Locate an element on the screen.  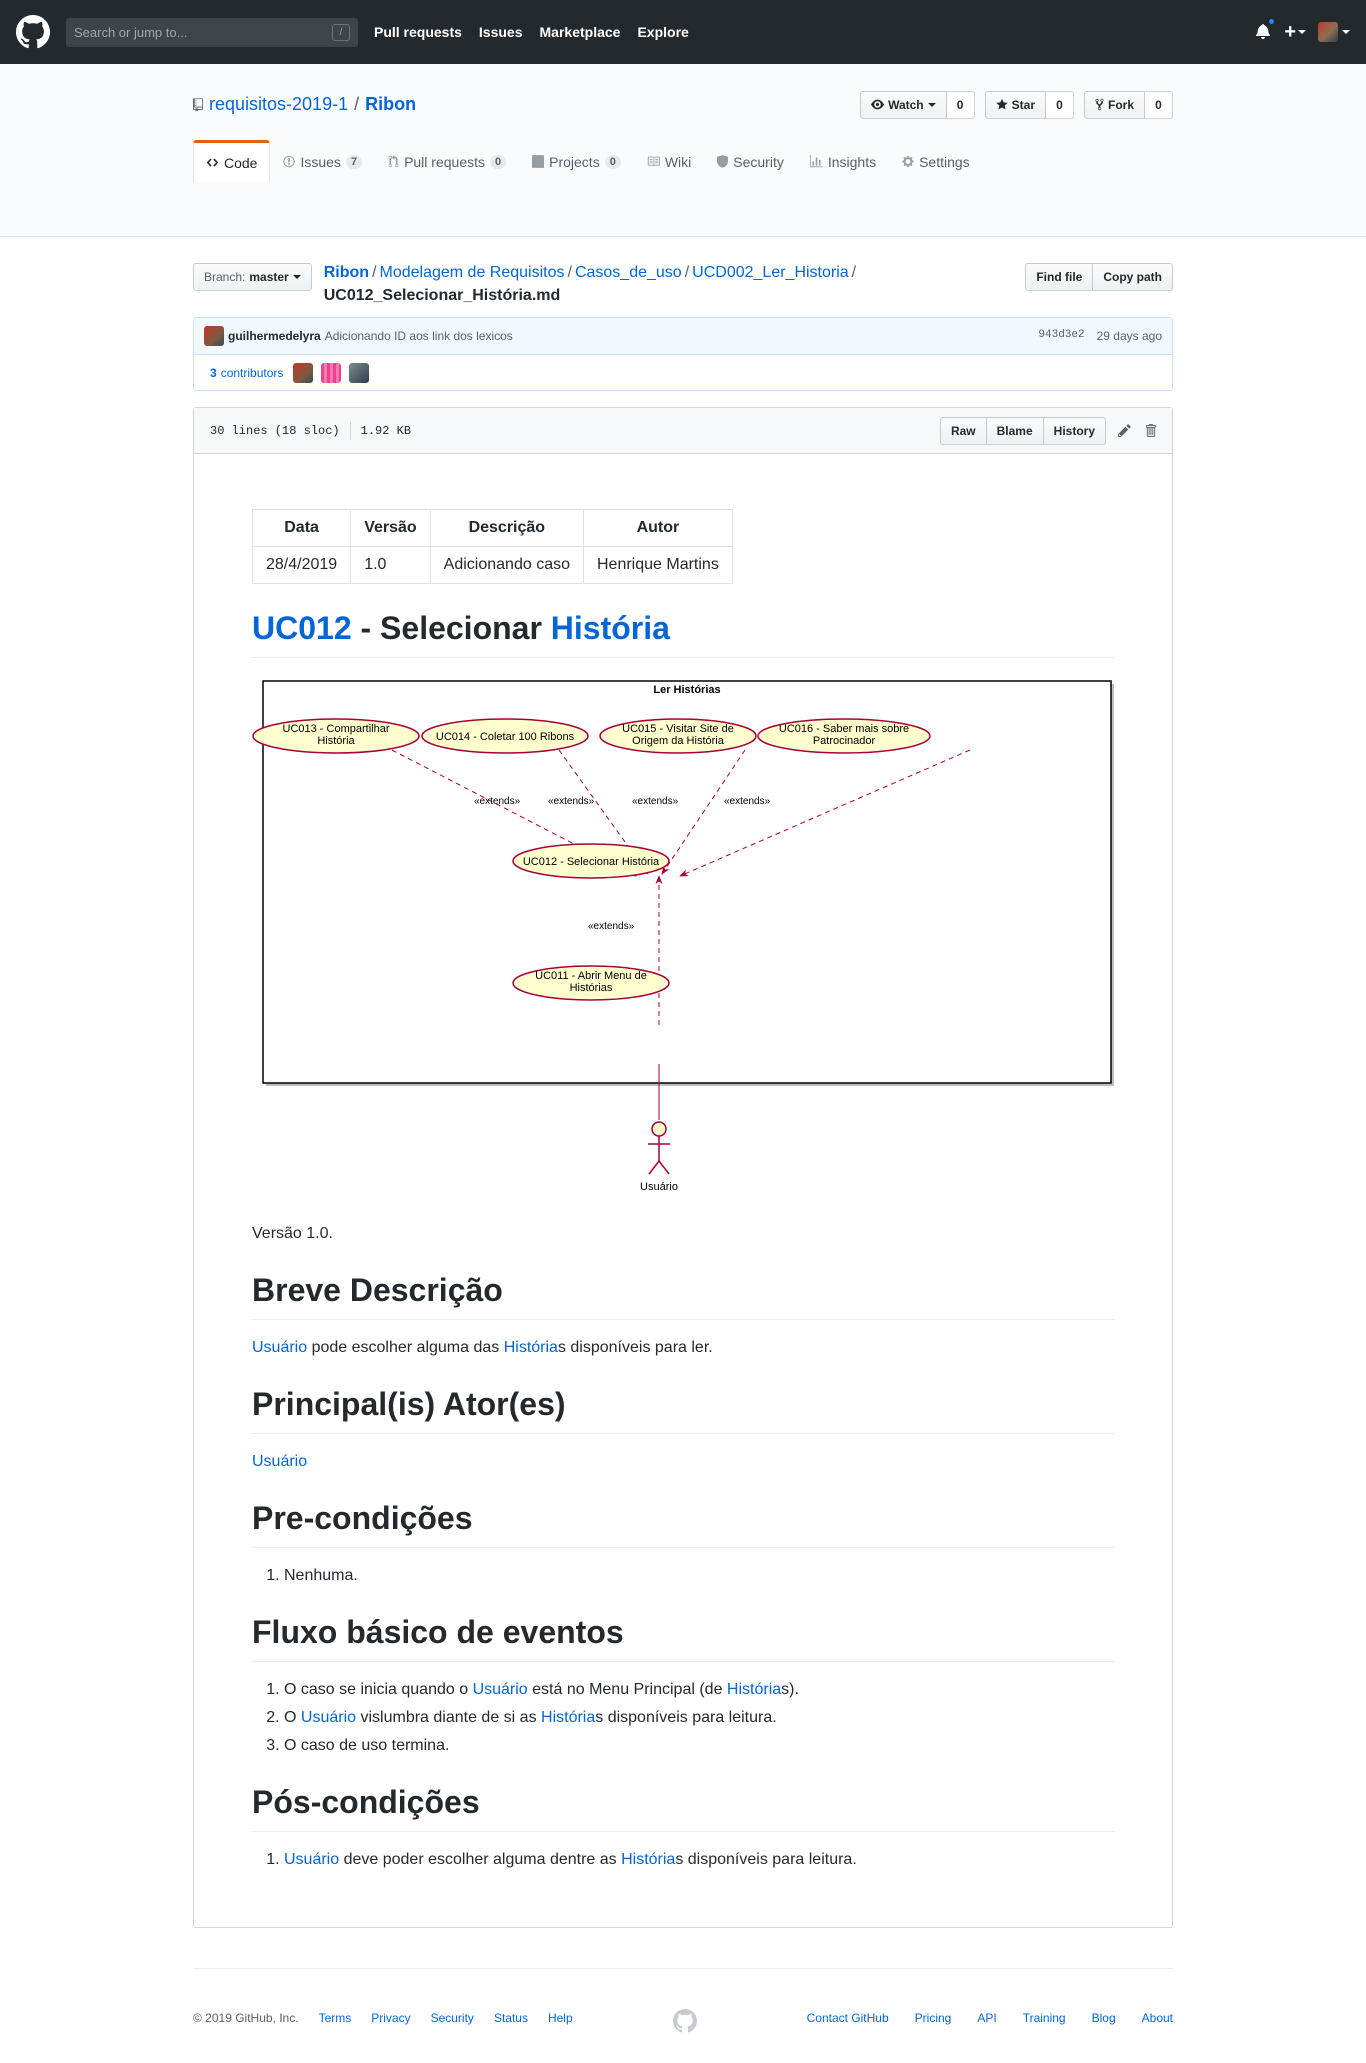
star-icon is located at coordinates (1001, 104).